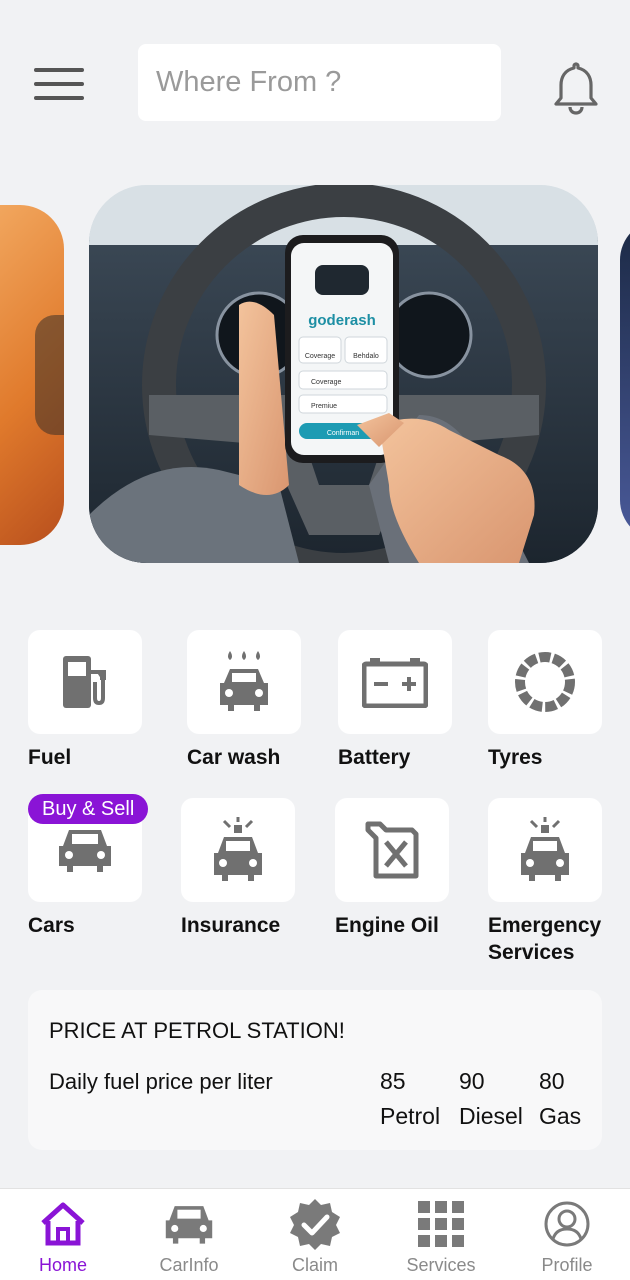 The width and height of the screenshot is (630, 1280). Describe the element at coordinates (319, 82) in the screenshot. I see `search-input` at that location.